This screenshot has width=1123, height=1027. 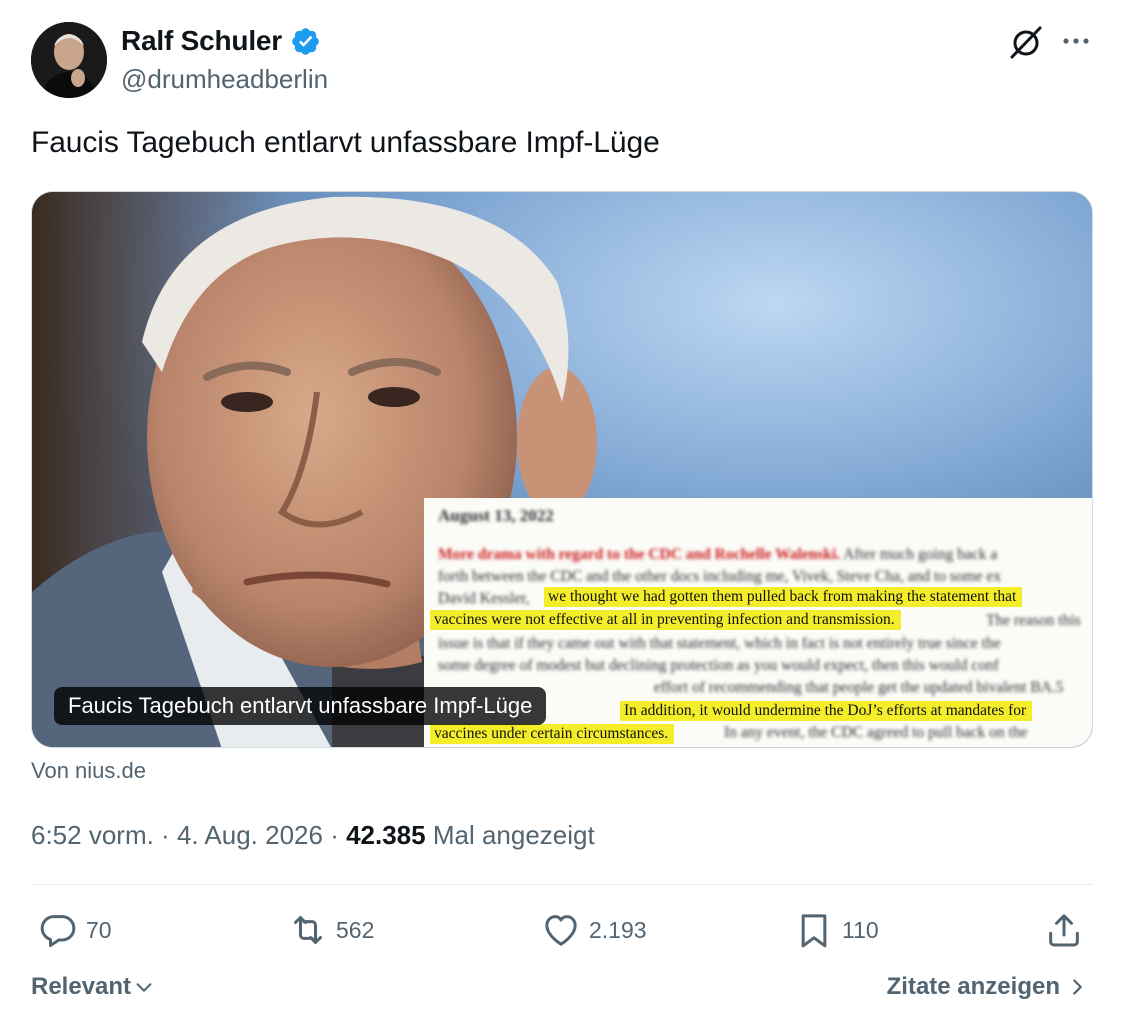 I want to click on like-button: 2.193, so click(x=594, y=930).